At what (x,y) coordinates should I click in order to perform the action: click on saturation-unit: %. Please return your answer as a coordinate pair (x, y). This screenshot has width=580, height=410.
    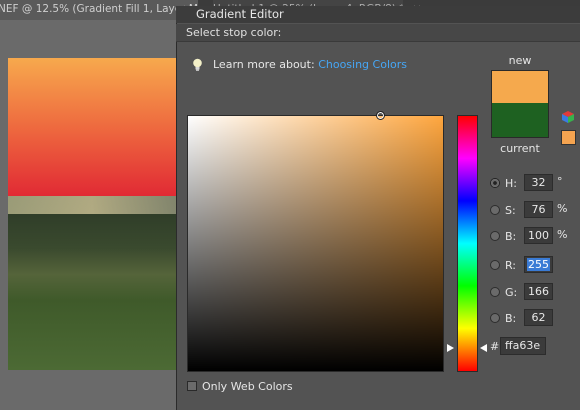
    Looking at the image, I should click on (562, 208).